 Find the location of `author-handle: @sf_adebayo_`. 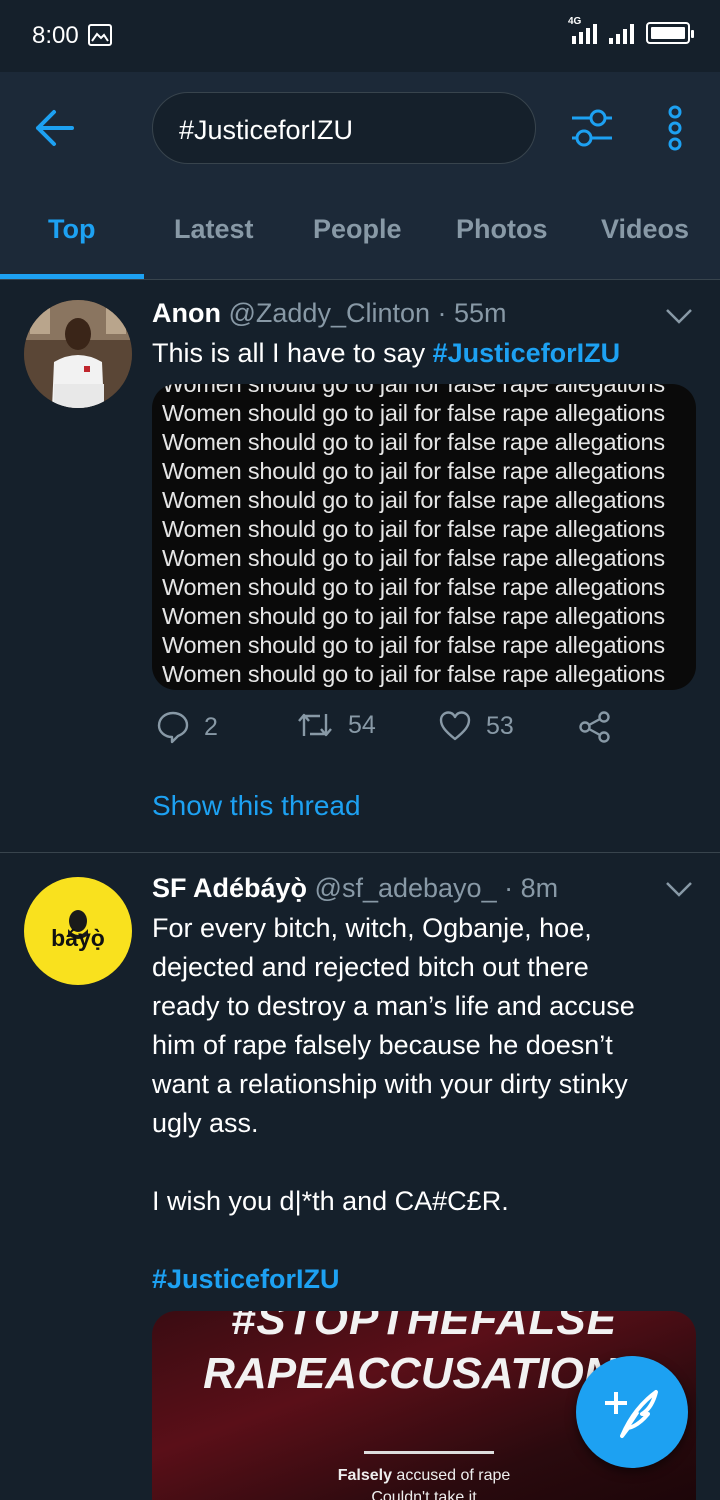

author-handle: @sf_adebayo_ is located at coordinates (405, 888).